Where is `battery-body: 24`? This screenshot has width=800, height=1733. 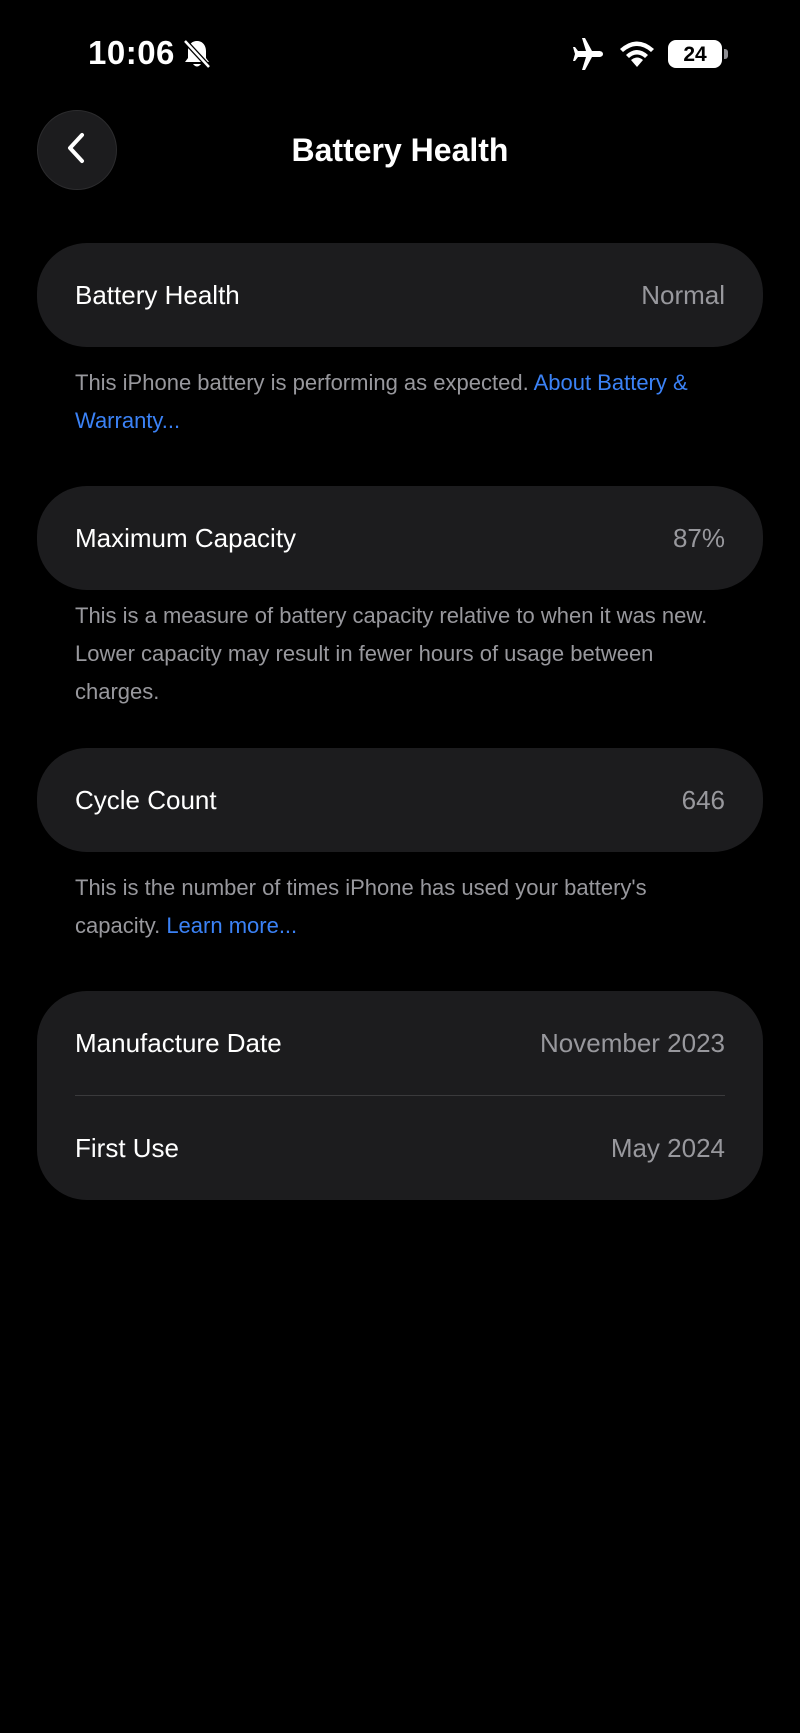 battery-body: 24 is located at coordinates (695, 54).